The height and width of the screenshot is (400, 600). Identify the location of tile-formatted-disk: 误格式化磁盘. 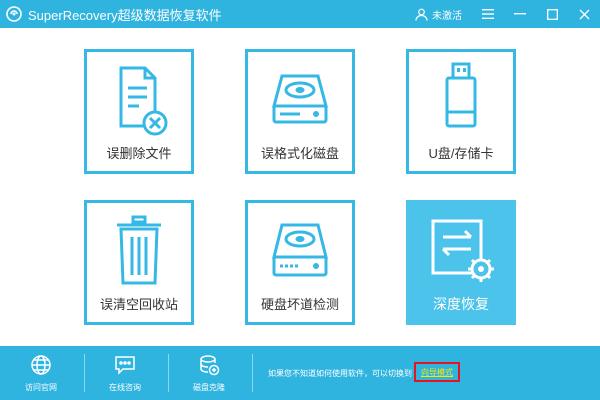
(300, 111).